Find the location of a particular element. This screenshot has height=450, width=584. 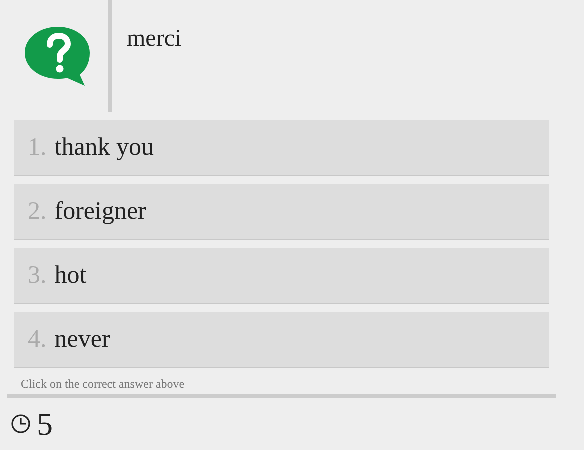

question-bubble-icon is located at coordinates (58, 56).